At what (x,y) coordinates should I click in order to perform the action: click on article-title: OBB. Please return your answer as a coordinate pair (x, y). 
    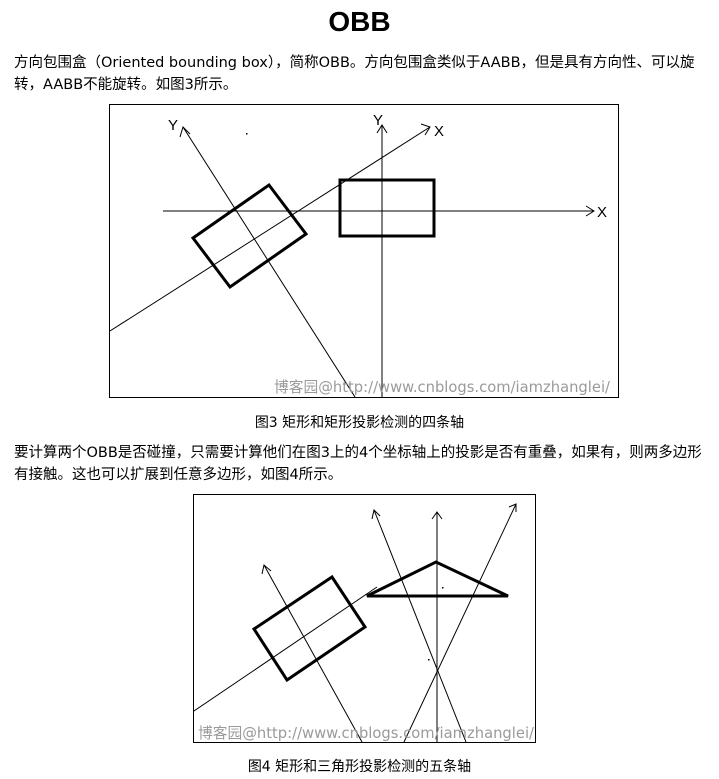
    Looking at the image, I should click on (359, 21).